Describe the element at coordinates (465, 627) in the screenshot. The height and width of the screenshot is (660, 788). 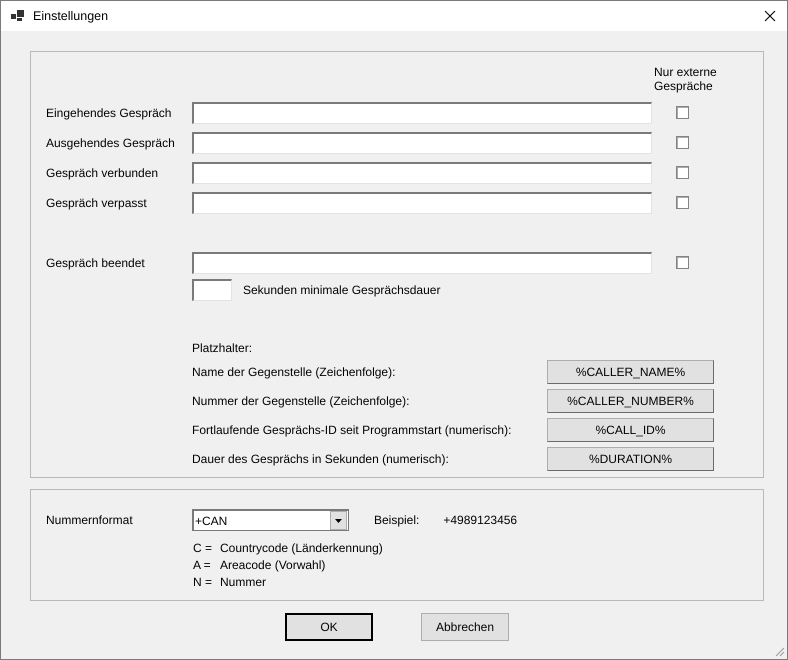
I see `dialog-button: Abbrechen` at that location.